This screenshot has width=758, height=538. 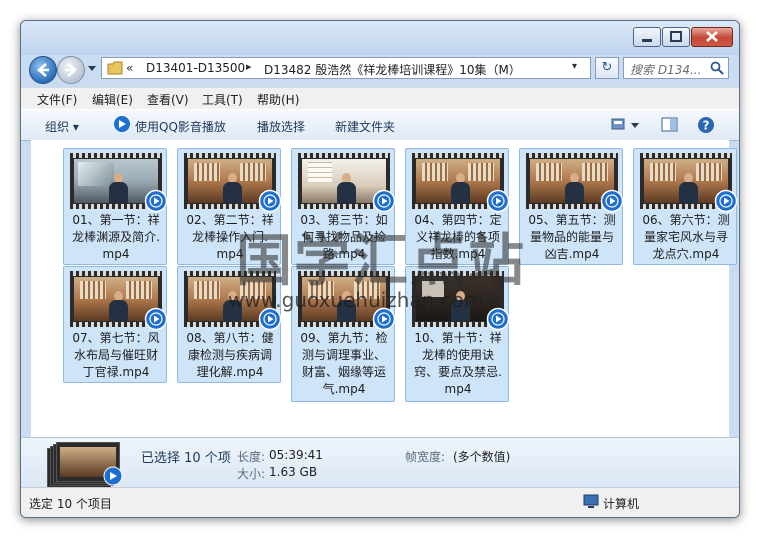 I want to click on play-selection-button: 播放选择, so click(x=281, y=126).